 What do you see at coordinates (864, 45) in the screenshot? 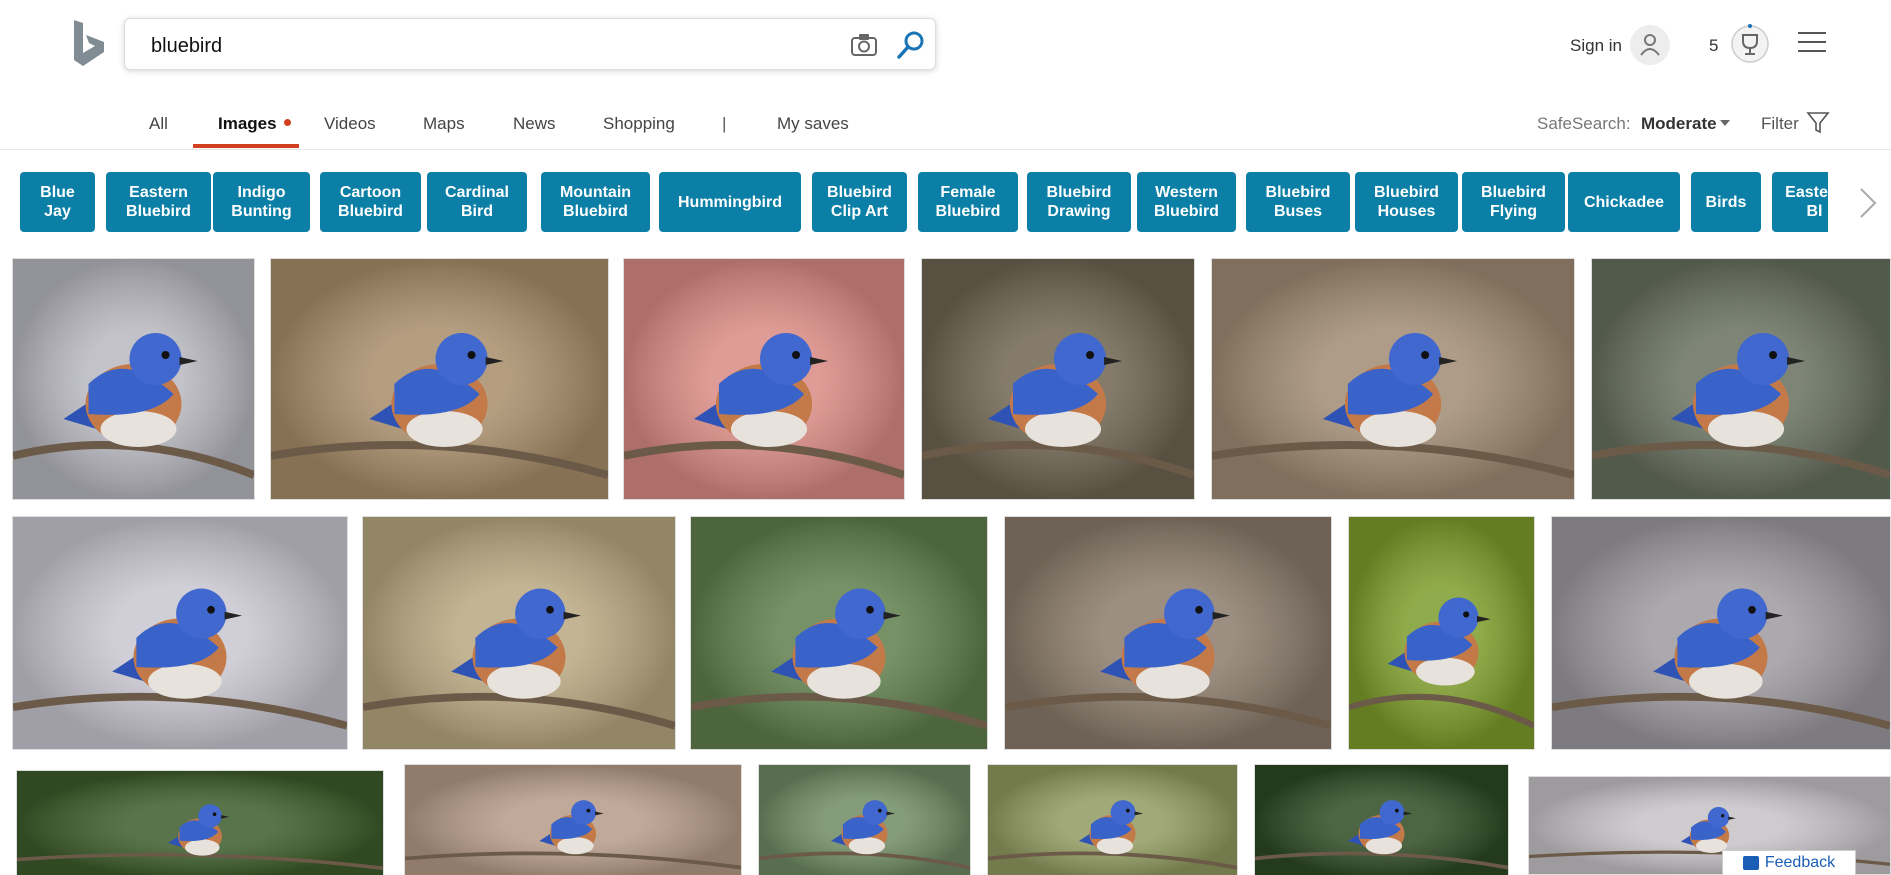
I see `camera-icon` at bounding box center [864, 45].